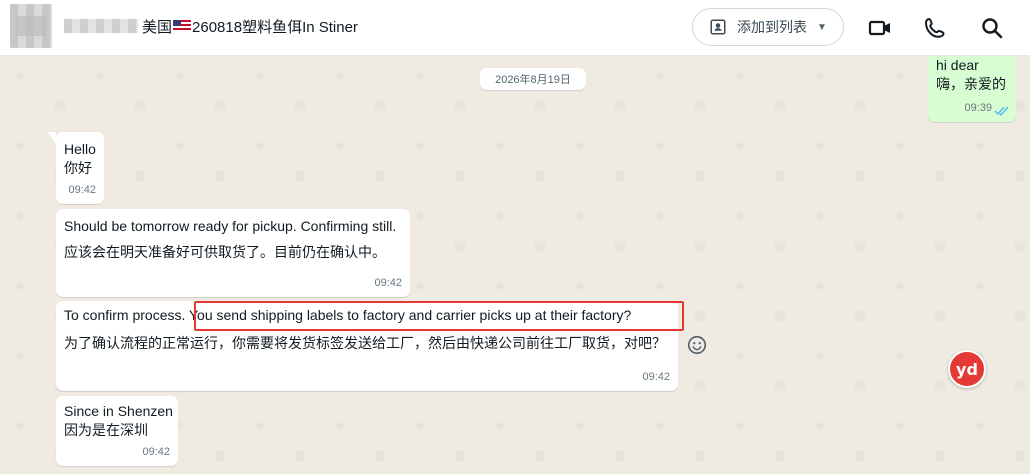 This screenshot has height=474, width=1030. What do you see at coordinates (515, 28) in the screenshot?
I see `chat-header: 美国 260818塑料鱼佴In Stiner 添加到列表 ▼` at bounding box center [515, 28].